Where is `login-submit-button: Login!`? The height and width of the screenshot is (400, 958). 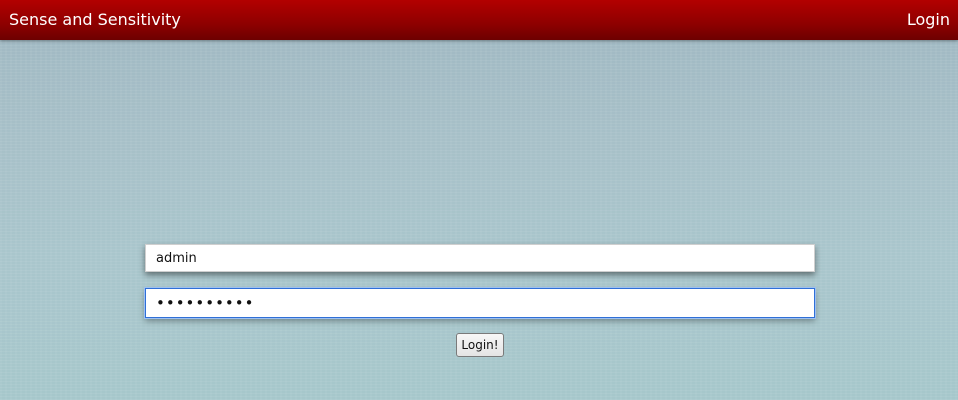 login-submit-button: Login! is located at coordinates (480, 345).